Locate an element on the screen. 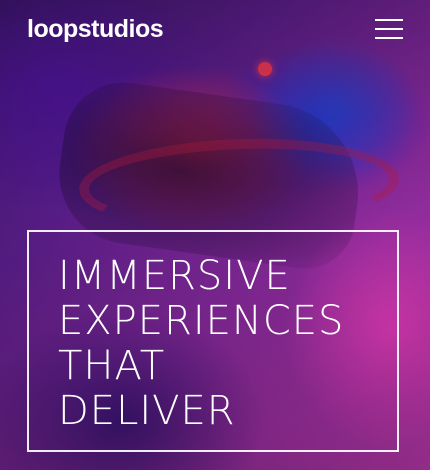 The height and width of the screenshot is (470, 430). hero-title-line: THAT is located at coordinates (112, 366).